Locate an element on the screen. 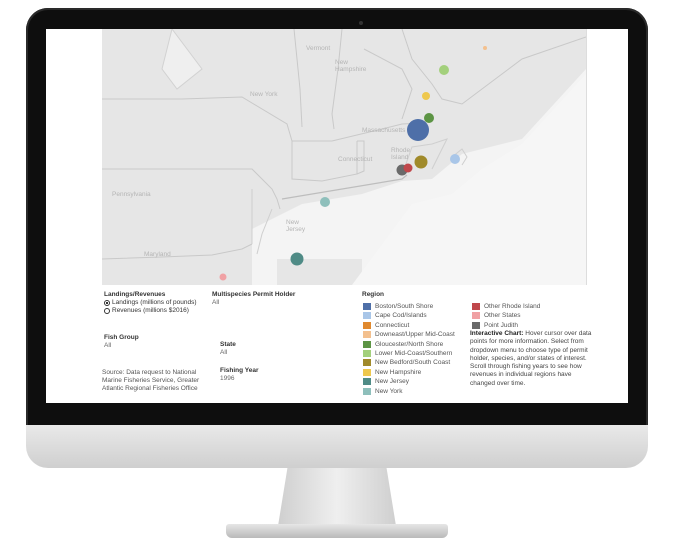 The image size is (674, 545). legend-label: Gloucester/North Shore is located at coordinates (409, 344).